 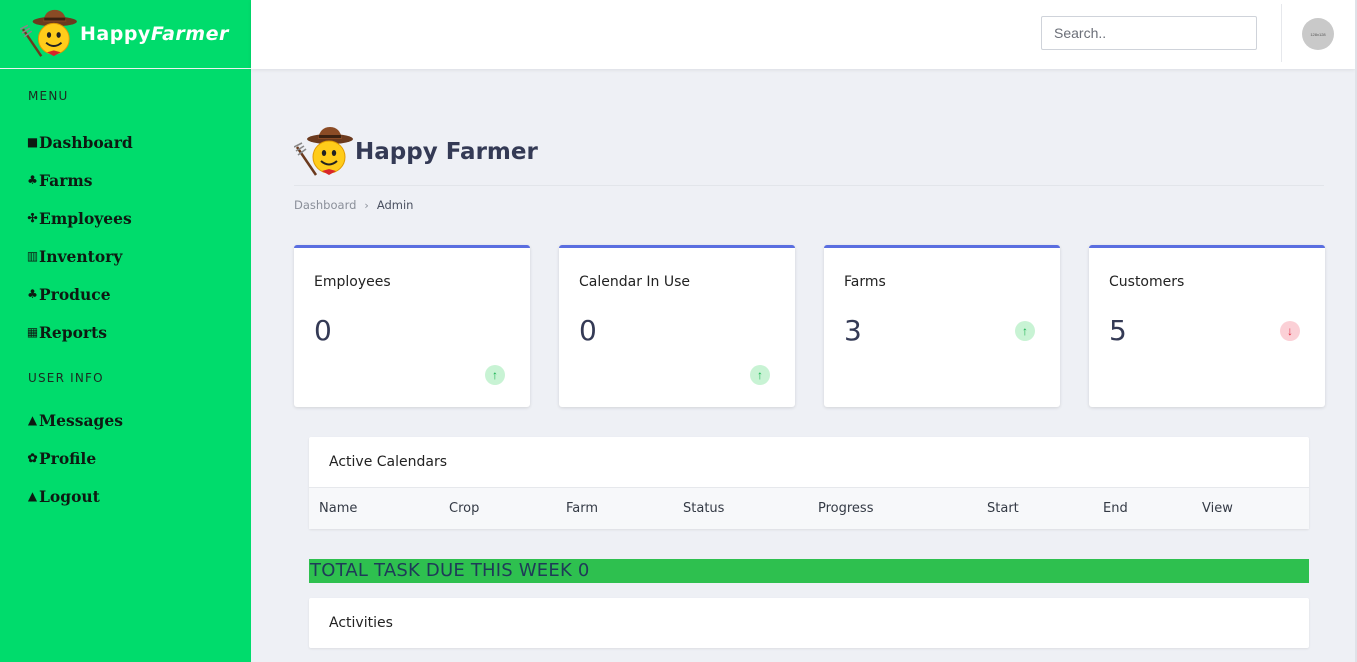 What do you see at coordinates (125, 218) in the screenshot?
I see `sidebar-item-employees: ✣ Employees` at bounding box center [125, 218].